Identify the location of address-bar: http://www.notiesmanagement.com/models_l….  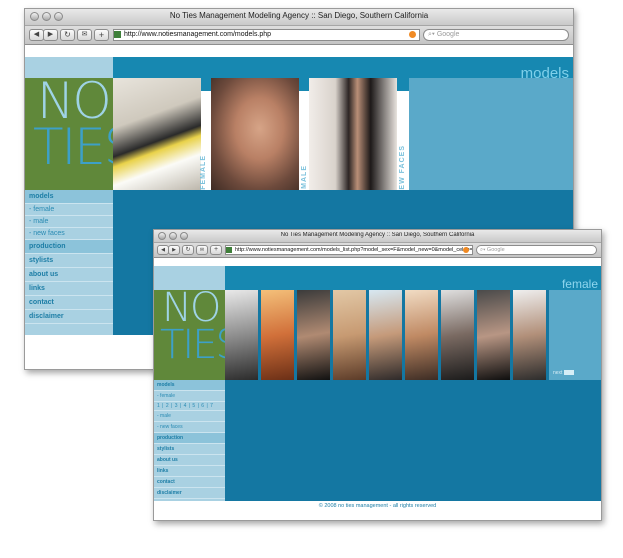
(349, 250).